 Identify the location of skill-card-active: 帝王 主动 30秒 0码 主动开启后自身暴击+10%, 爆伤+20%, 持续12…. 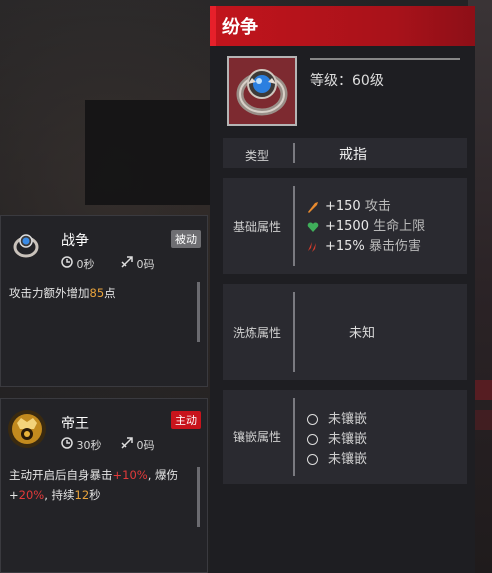
(104, 485).